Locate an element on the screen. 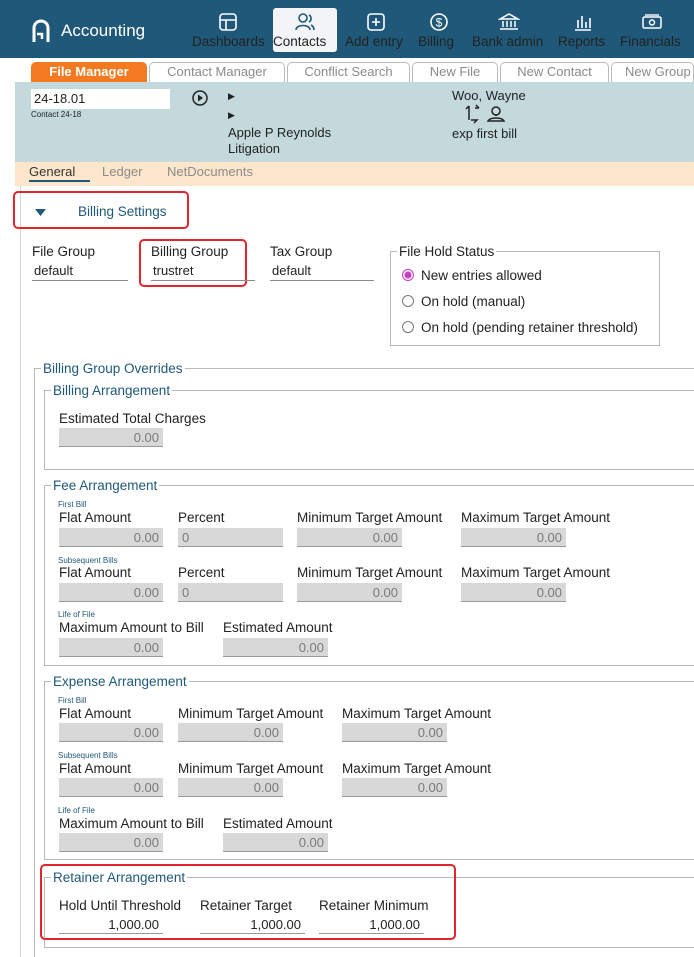 Image resolution: width=694 pixels, height=957 pixels. expense-arrangement-legend: Expense Arrangement is located at coordinates (120, 681).